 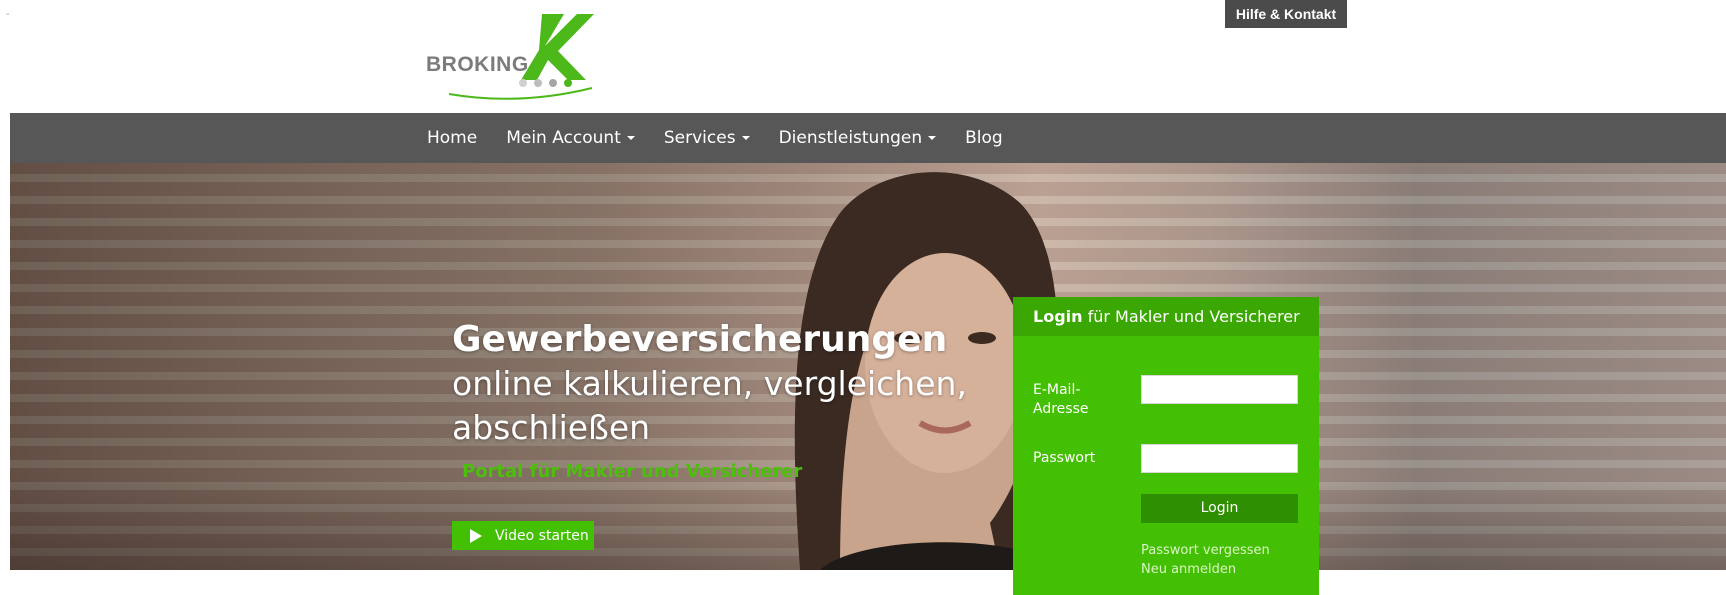 I want to click on login-title-rest: für Makler und Versicherer, so click(x=1191, y=316).